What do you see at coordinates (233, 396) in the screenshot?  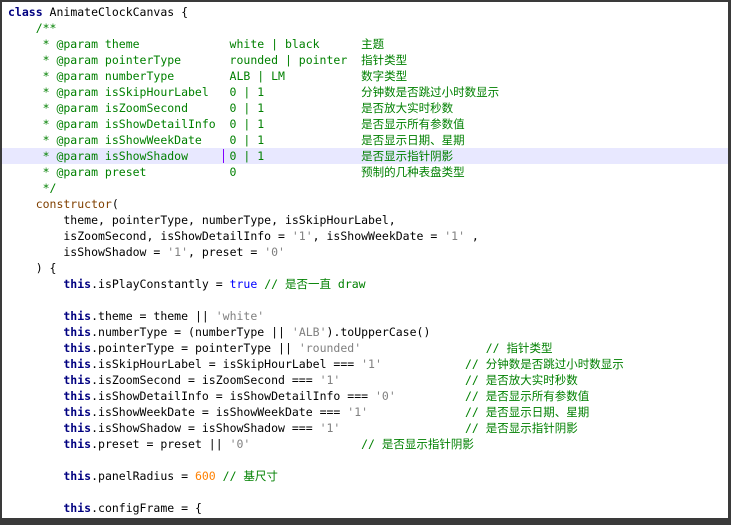 I see `code-token: .isShowDetailInfo = isShowDetailInfo ===` at bounding box center [233, 396].